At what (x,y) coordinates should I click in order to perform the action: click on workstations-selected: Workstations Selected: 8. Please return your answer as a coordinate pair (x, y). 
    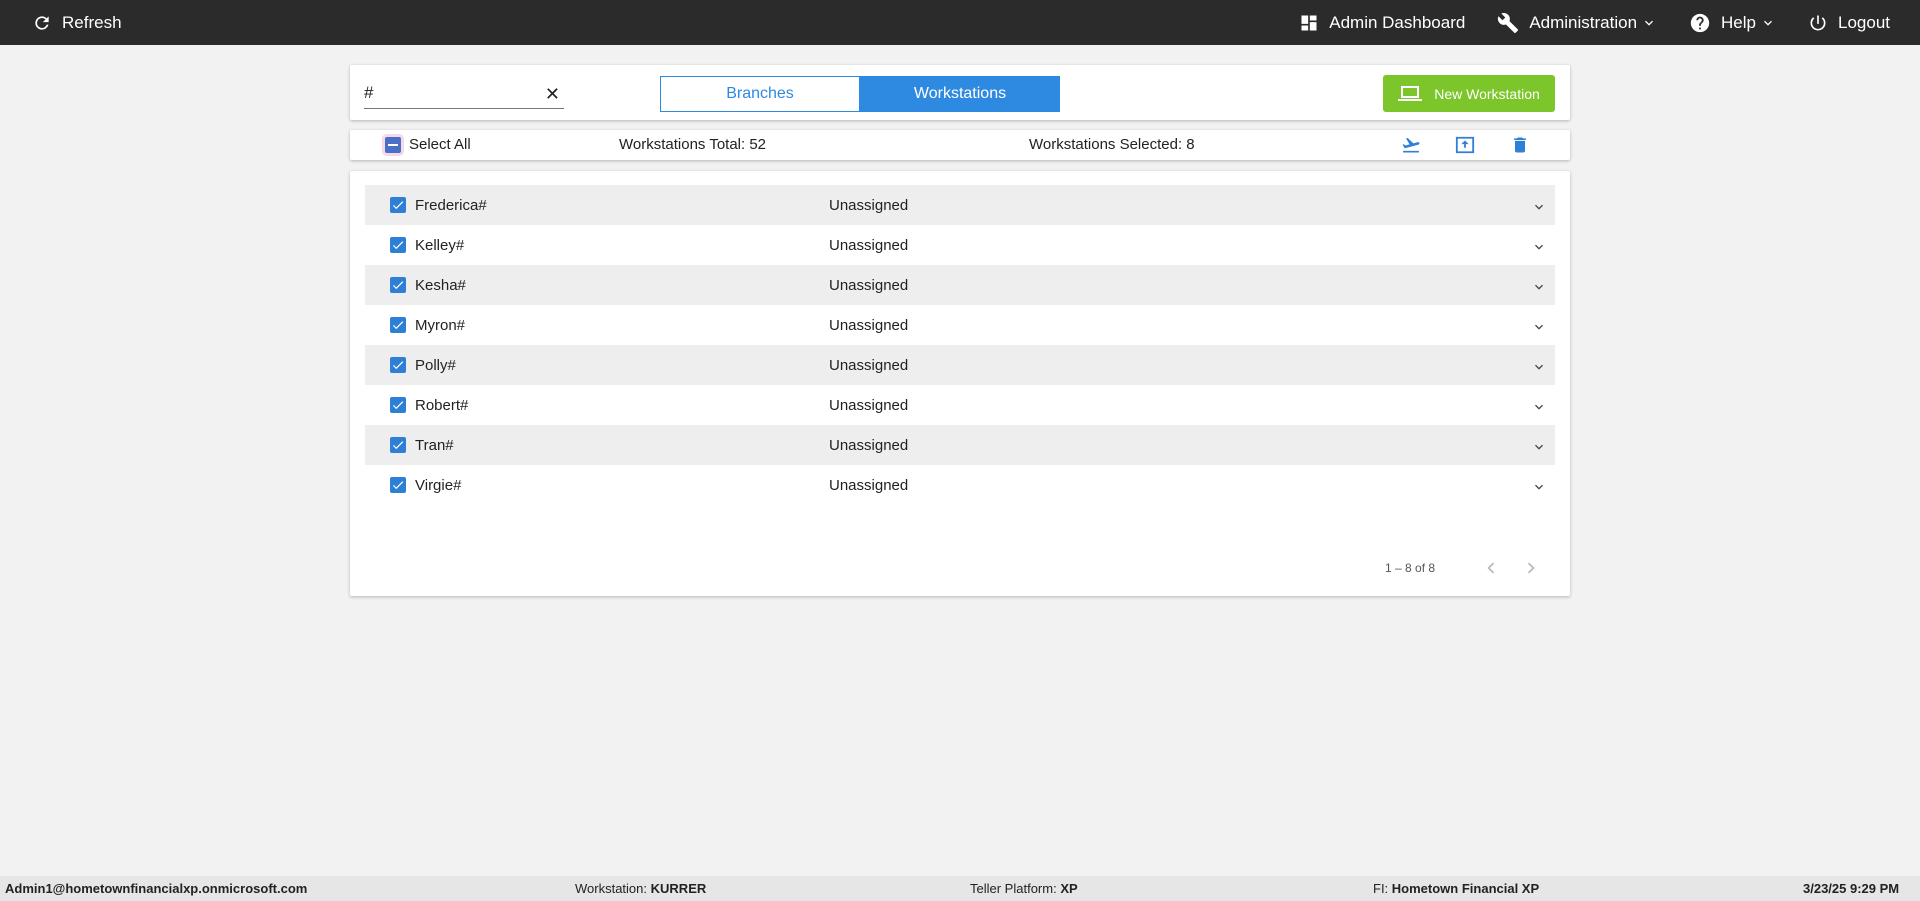
    Looking at the image, I should click on (1112, 144).